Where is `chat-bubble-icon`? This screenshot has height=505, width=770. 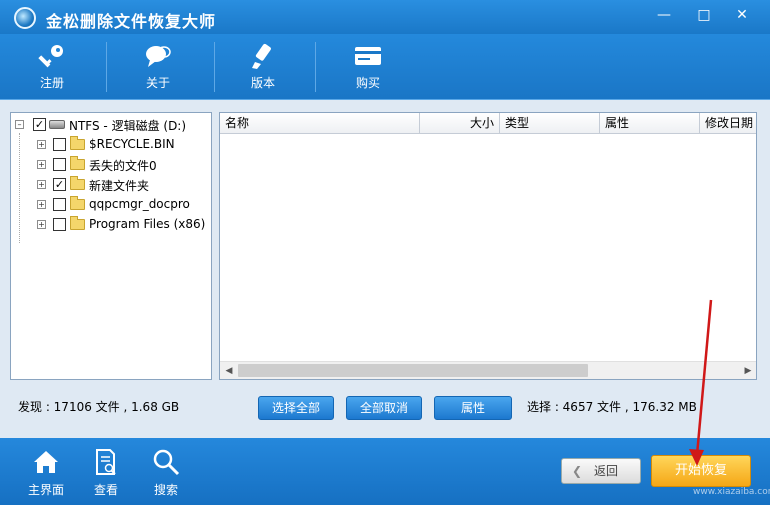
chat-bubble-icon is located at coordinates (158, 56).